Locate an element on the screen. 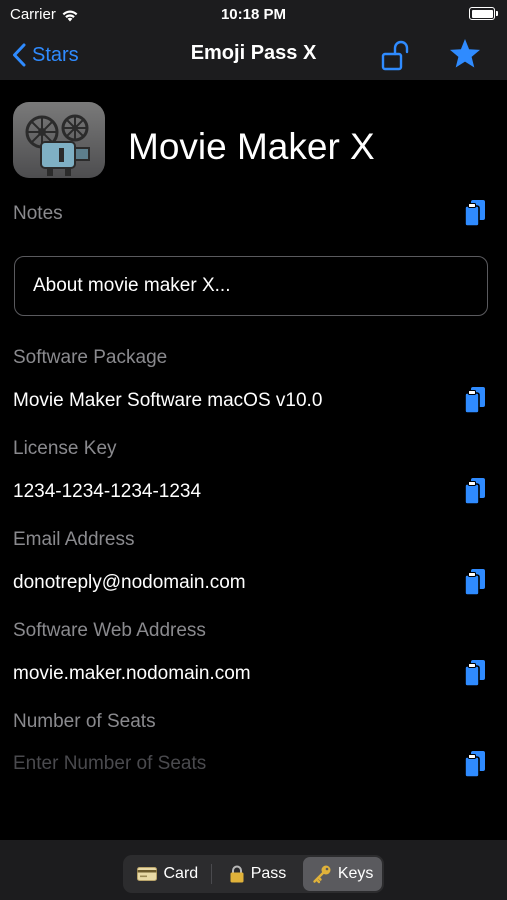 The height and width of the screenshot is (900, 507). email-address-value: donotreply@nodomain.com is located at coordinates (129, 583).